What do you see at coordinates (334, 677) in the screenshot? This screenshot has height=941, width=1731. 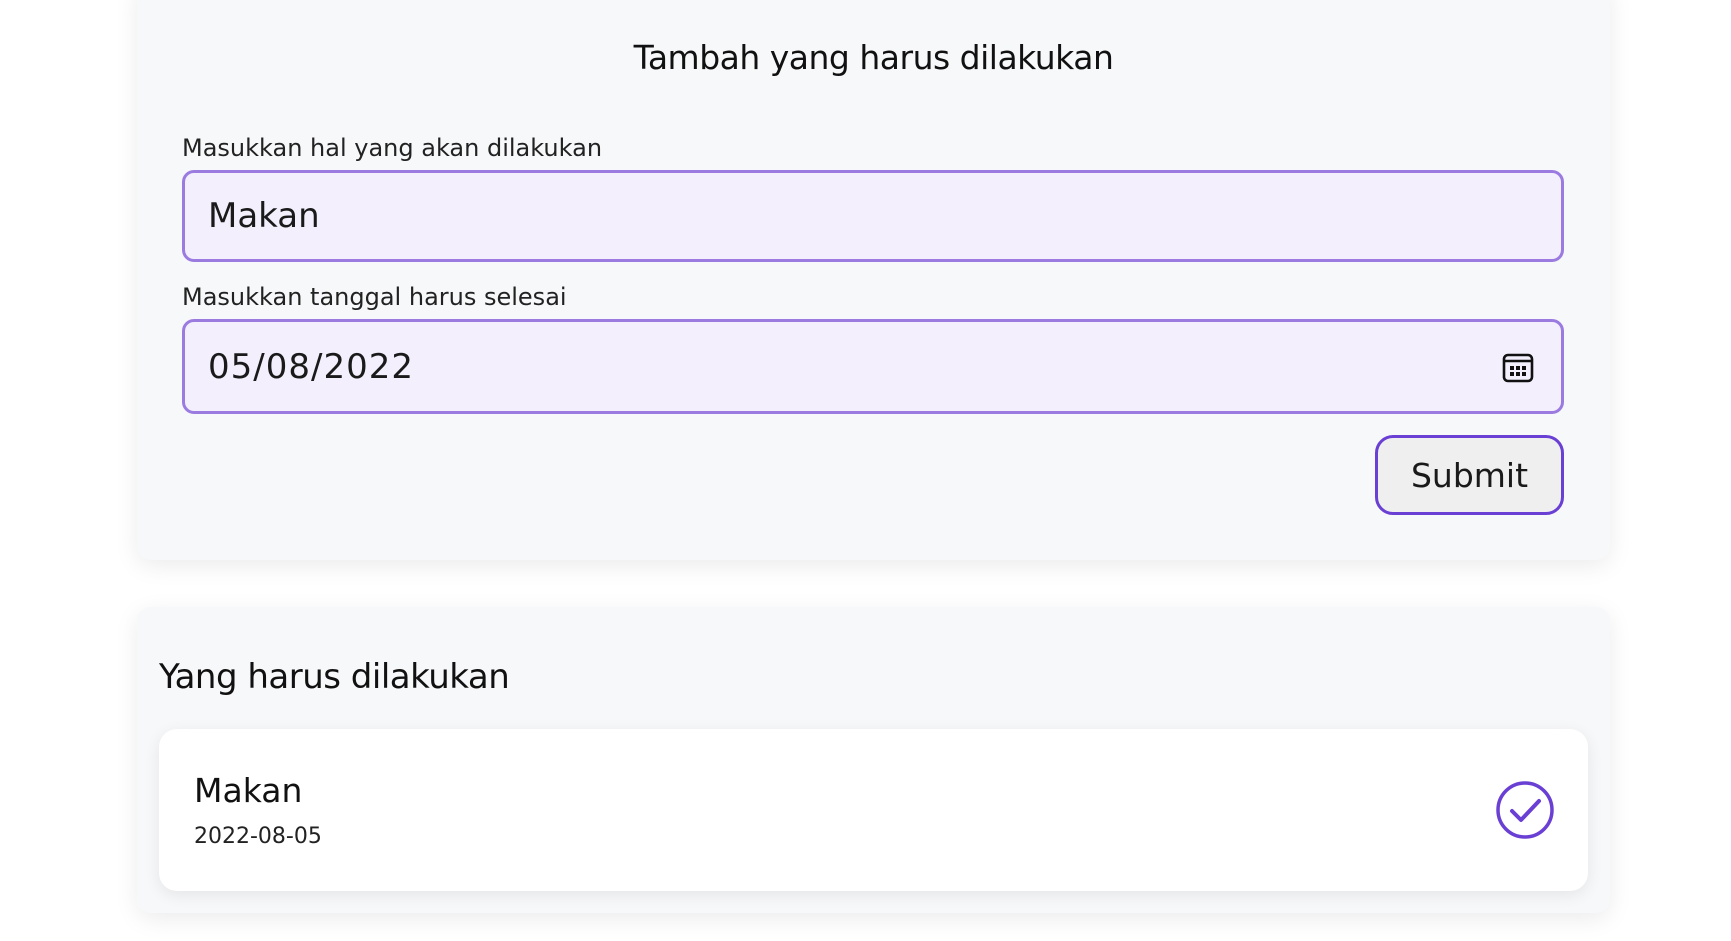 I see `list-title: Yang harus dilakukan` at bounding box center [334, 677].